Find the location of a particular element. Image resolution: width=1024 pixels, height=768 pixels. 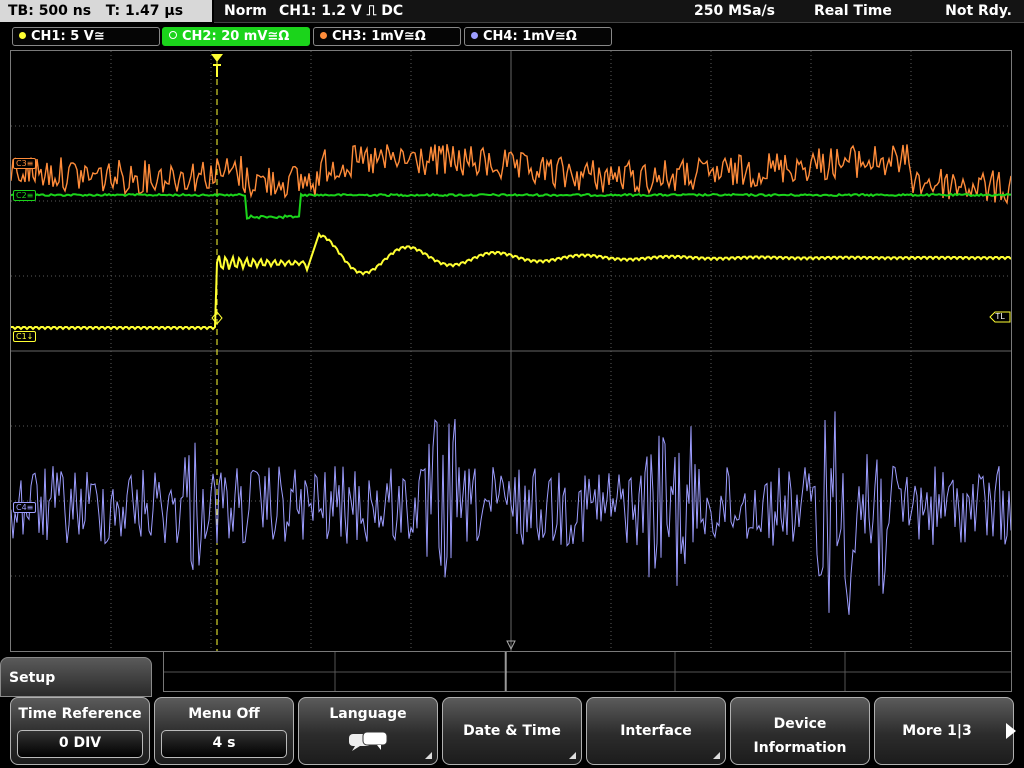

date-time-button: Date & Time is located at coordinates (512, 731).